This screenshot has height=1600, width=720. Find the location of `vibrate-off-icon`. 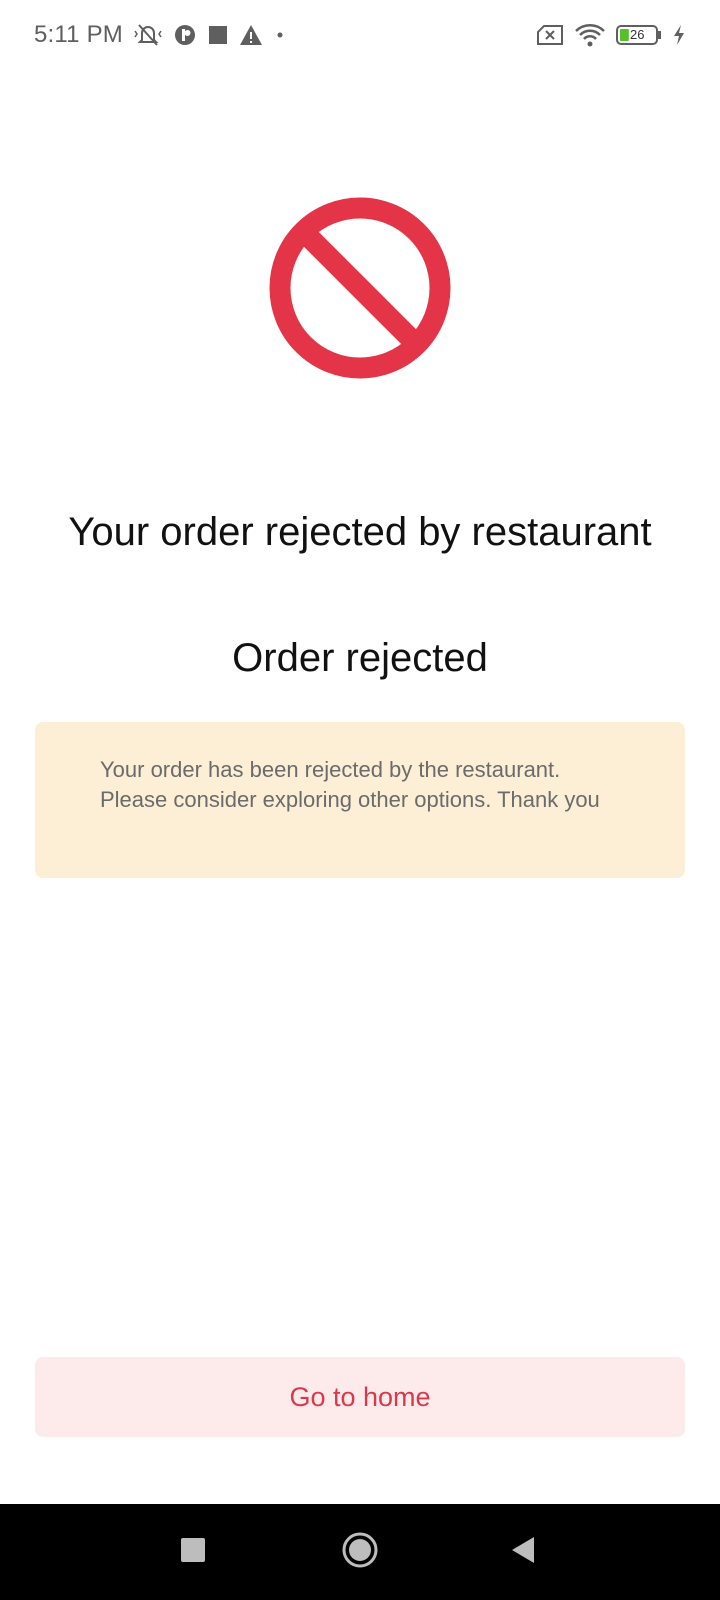

vibrate-off-icon is located at coordinates (148, 35).